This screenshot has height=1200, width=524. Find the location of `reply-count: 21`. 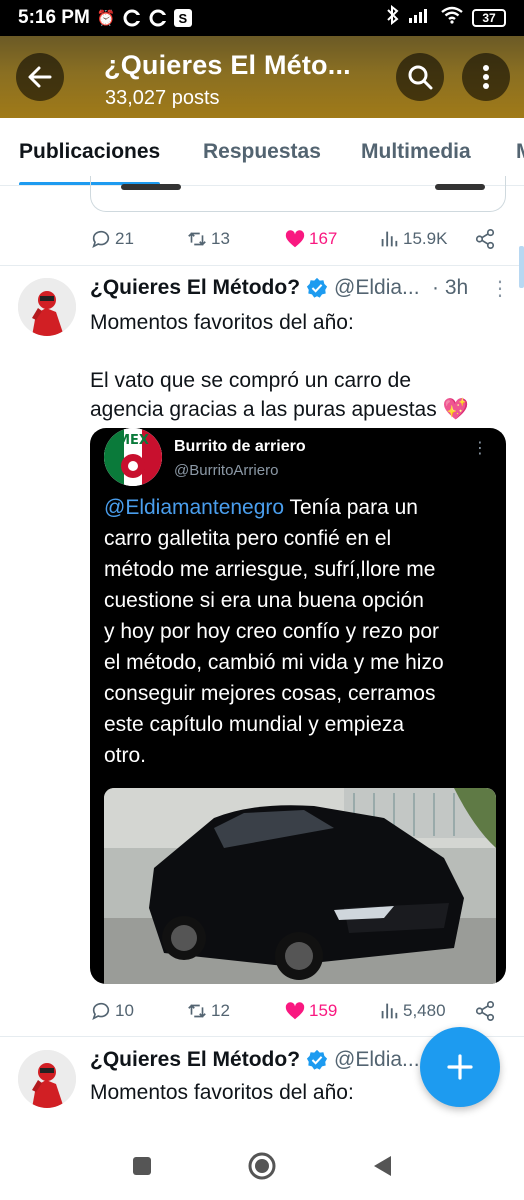

reply-count: 21 is located at coordinates (124, 238).